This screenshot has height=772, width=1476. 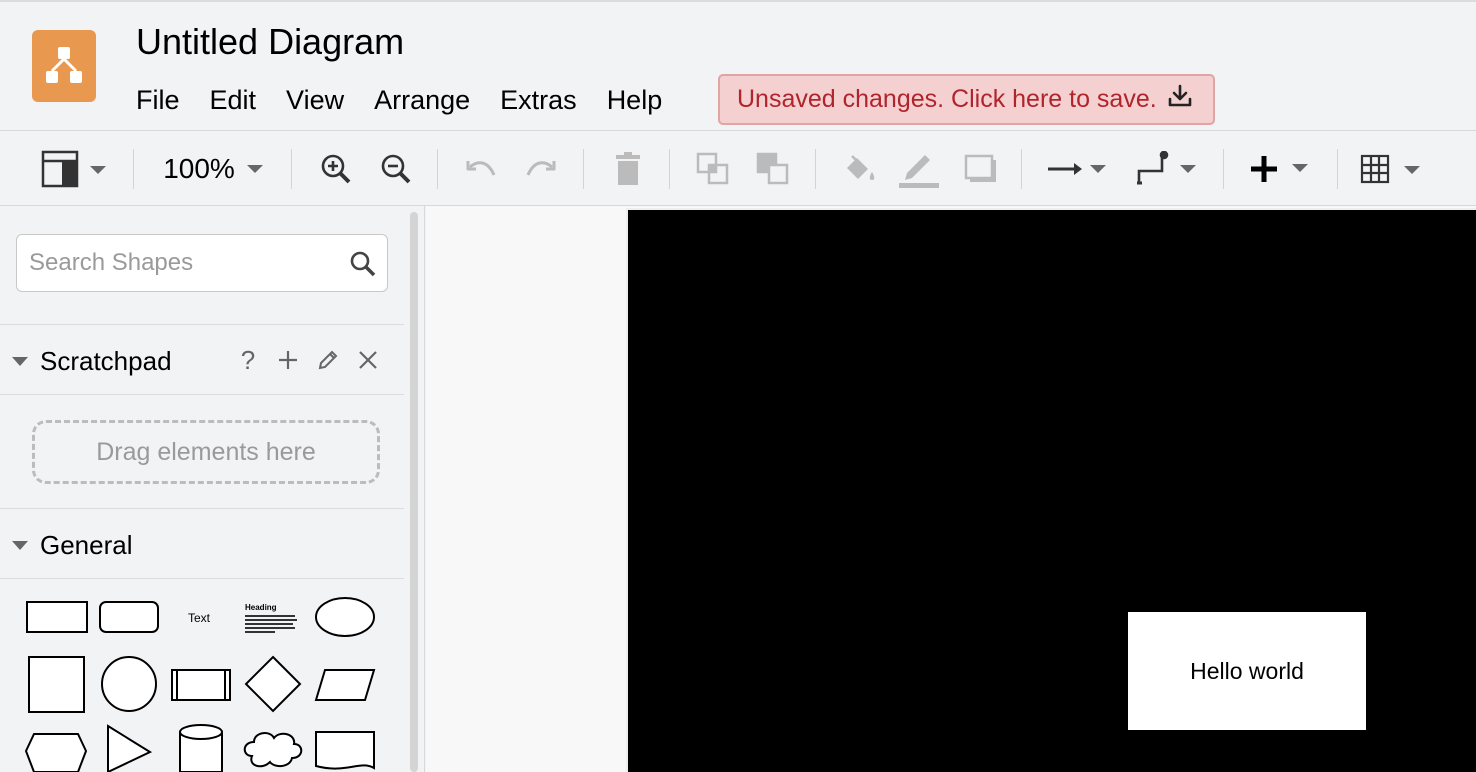 I want to click on shape-cylinder, so click(x=201, y=748).